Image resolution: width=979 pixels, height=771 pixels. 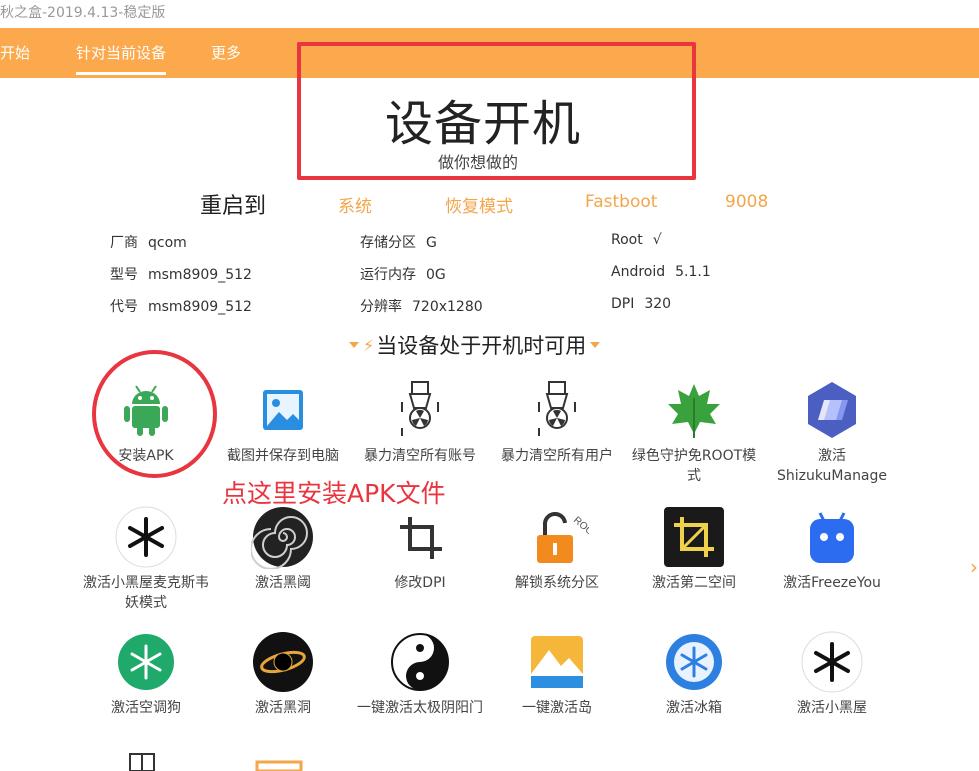 I want to click on tile-label: 激活小黑屋麦克斯韦妖模式, so click(x=146, y=593).